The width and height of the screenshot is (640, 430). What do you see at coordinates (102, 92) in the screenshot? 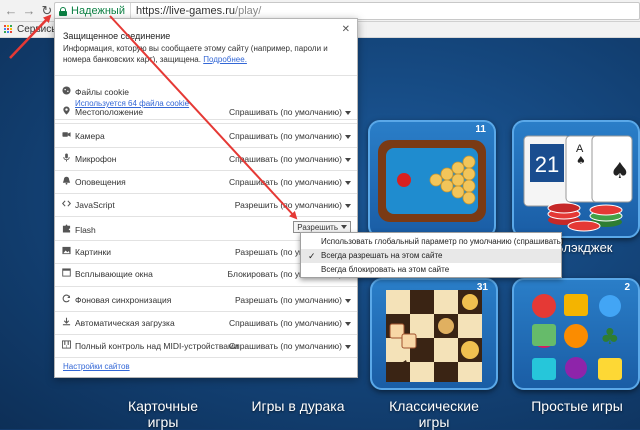
I see `cookies-label: Файлы cookie` at bounding box center [102, 92].